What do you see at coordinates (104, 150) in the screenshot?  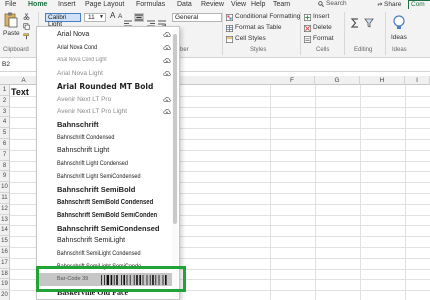 I see `font-option: Bahnschrift Light` at bounding box center [104, 150].